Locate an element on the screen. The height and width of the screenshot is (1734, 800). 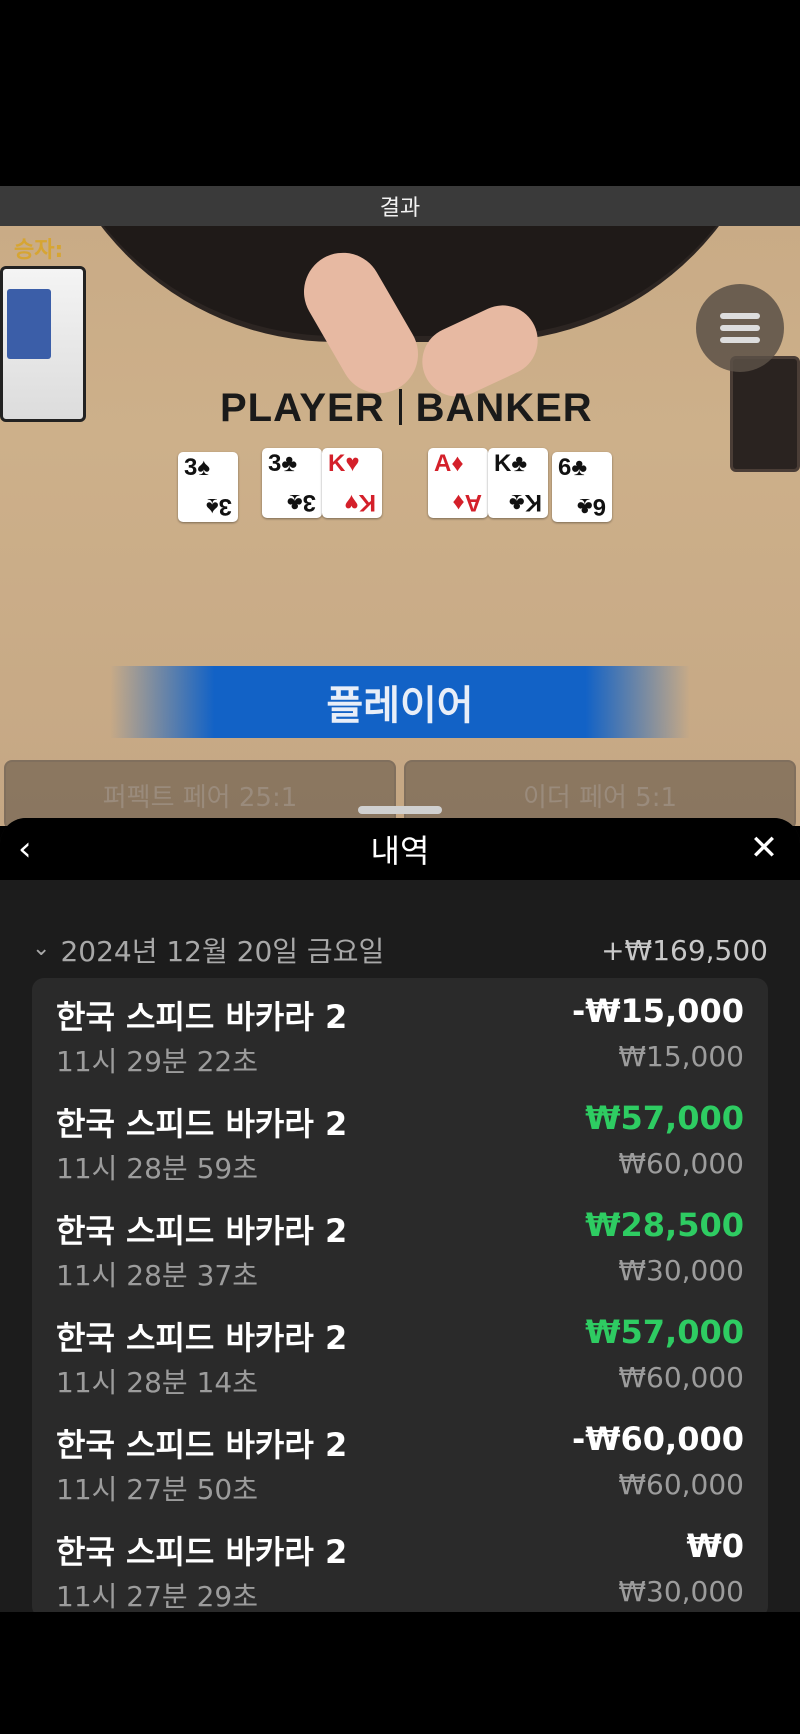
bottom-black-area is located at coordinates (400, 1673).